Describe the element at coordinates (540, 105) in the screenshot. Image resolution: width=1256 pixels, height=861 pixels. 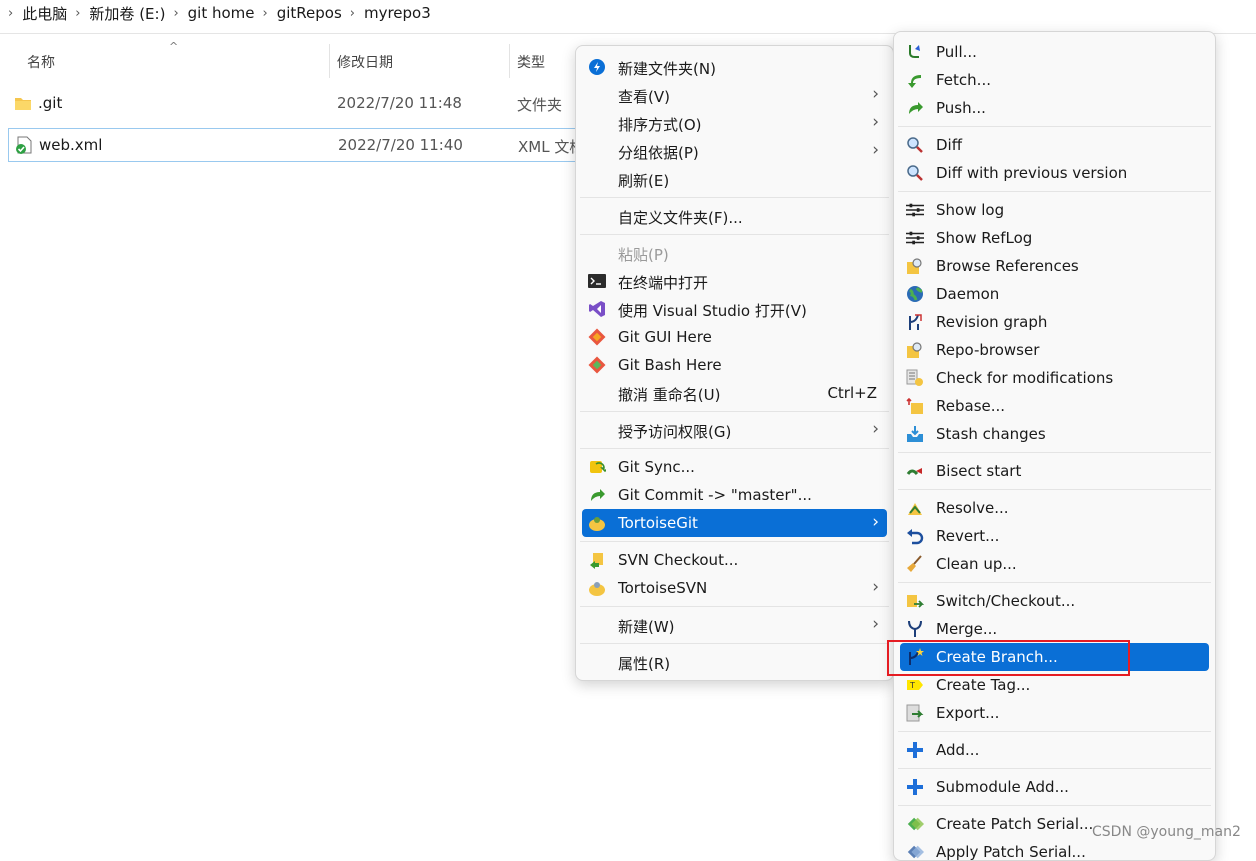
I see `file-type: 文件夹` at that location.